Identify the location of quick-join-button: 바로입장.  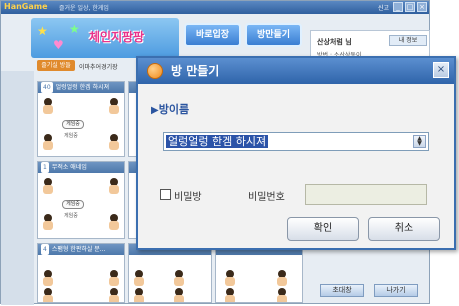
(212, 35).